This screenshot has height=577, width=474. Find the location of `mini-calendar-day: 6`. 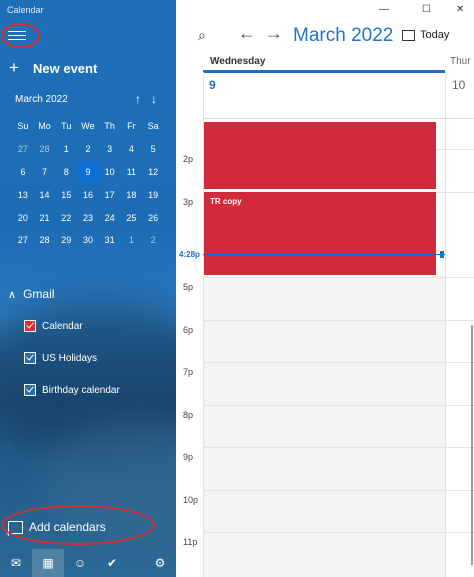

mini-calendar-day: 6 is located at coordinates (23, 172).